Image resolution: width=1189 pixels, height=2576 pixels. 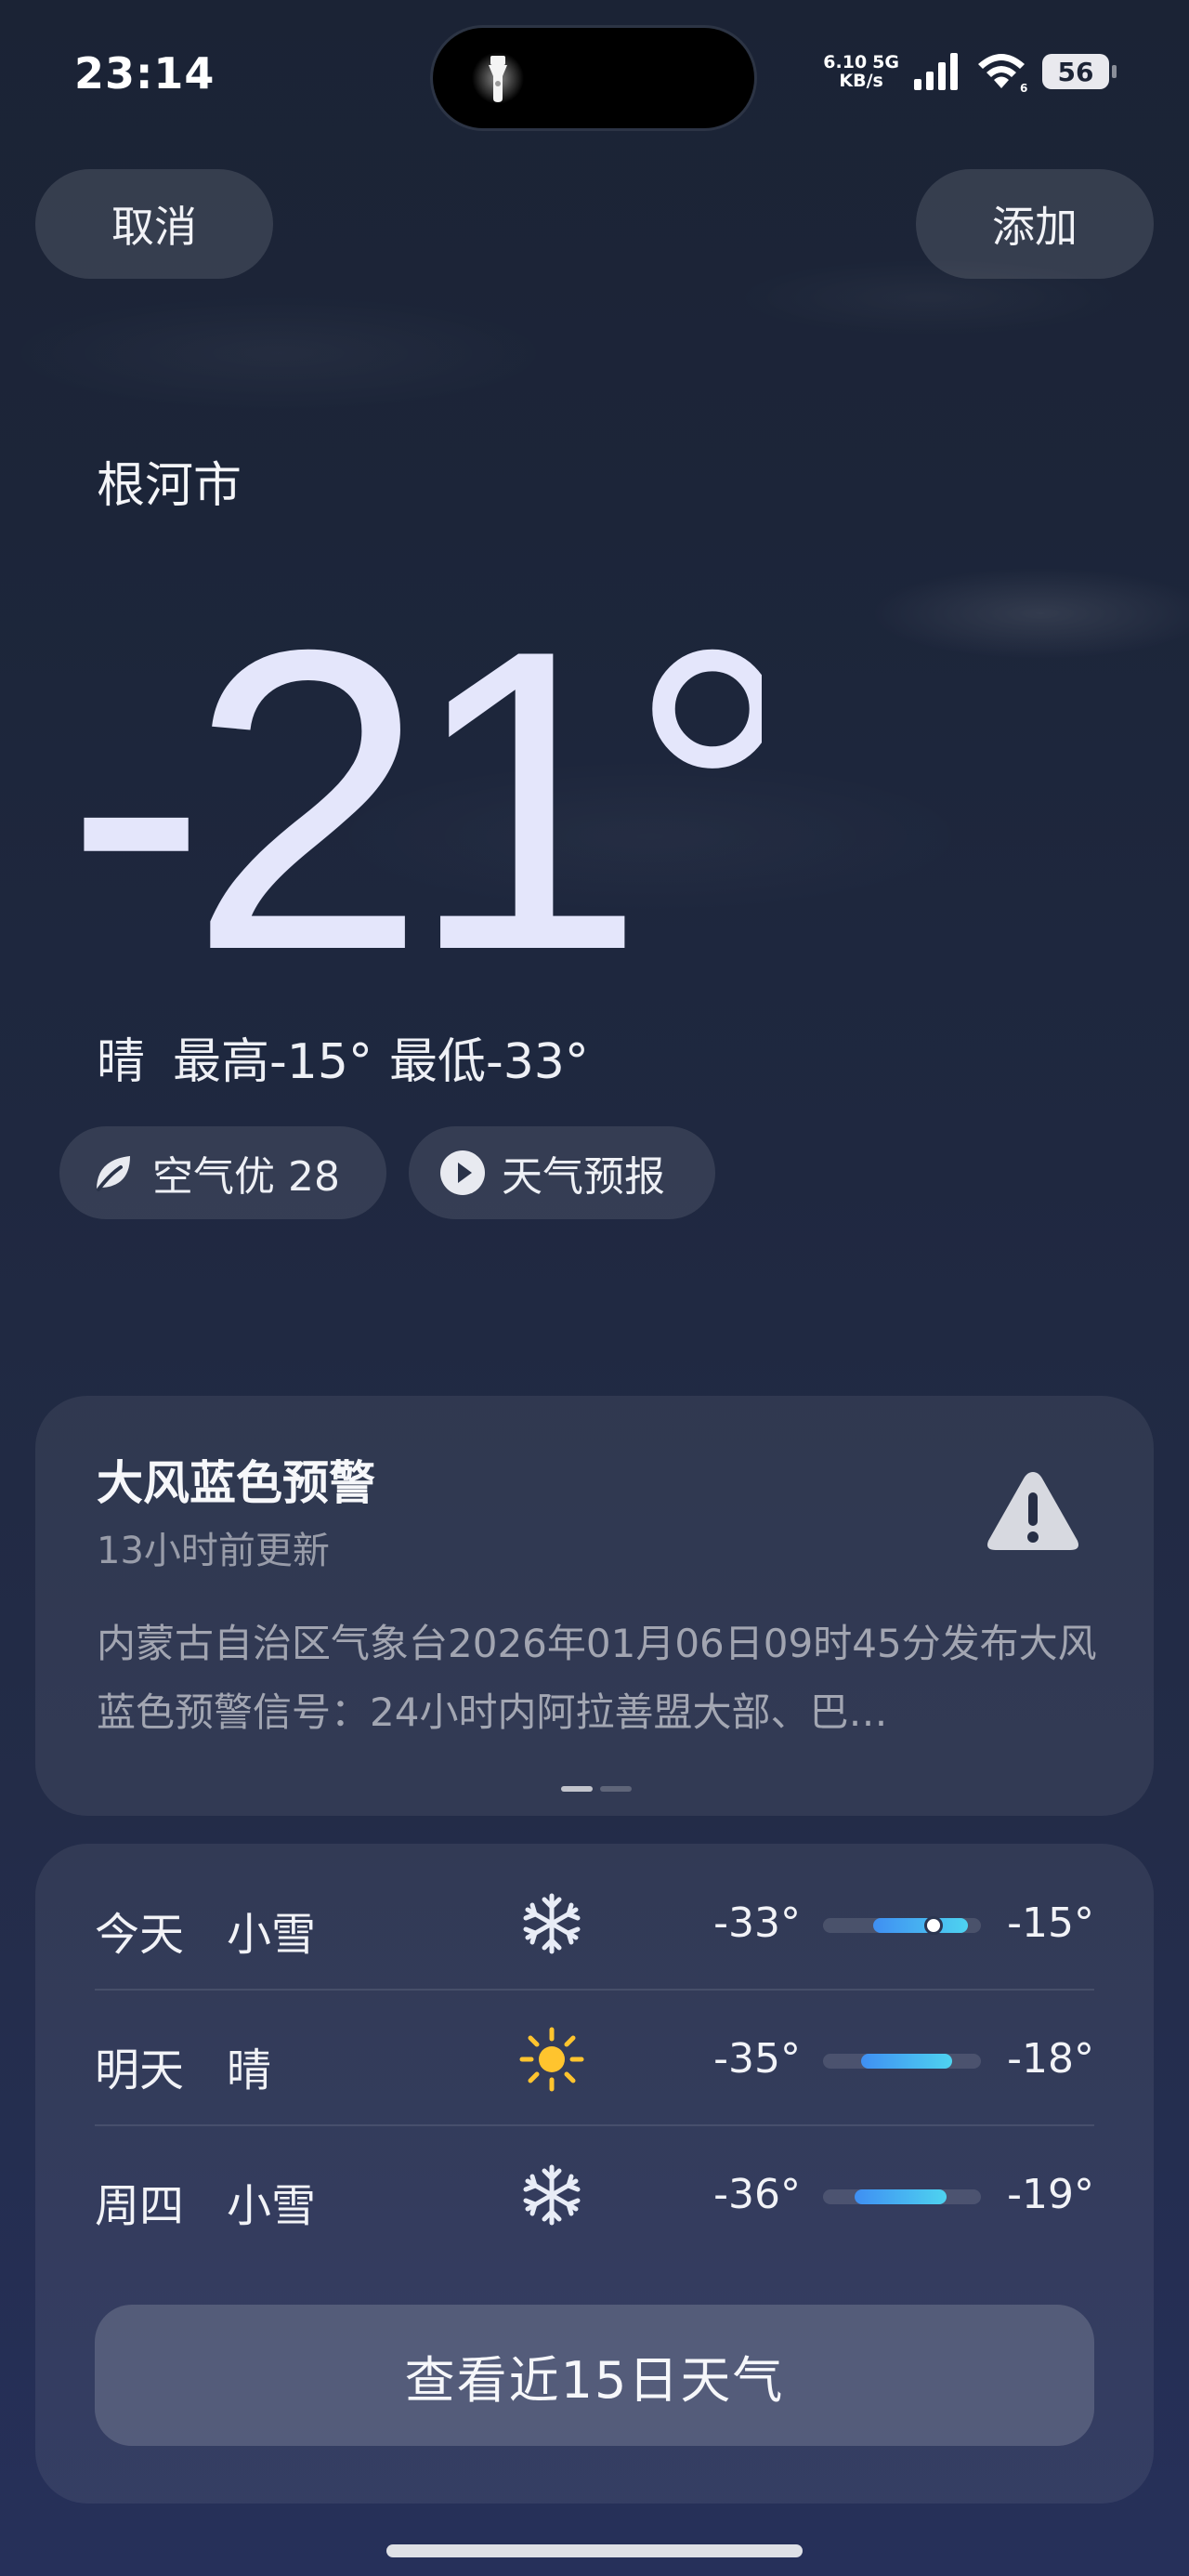 I want to click on forecast-day: 今天, so click(x=140, y=1935).